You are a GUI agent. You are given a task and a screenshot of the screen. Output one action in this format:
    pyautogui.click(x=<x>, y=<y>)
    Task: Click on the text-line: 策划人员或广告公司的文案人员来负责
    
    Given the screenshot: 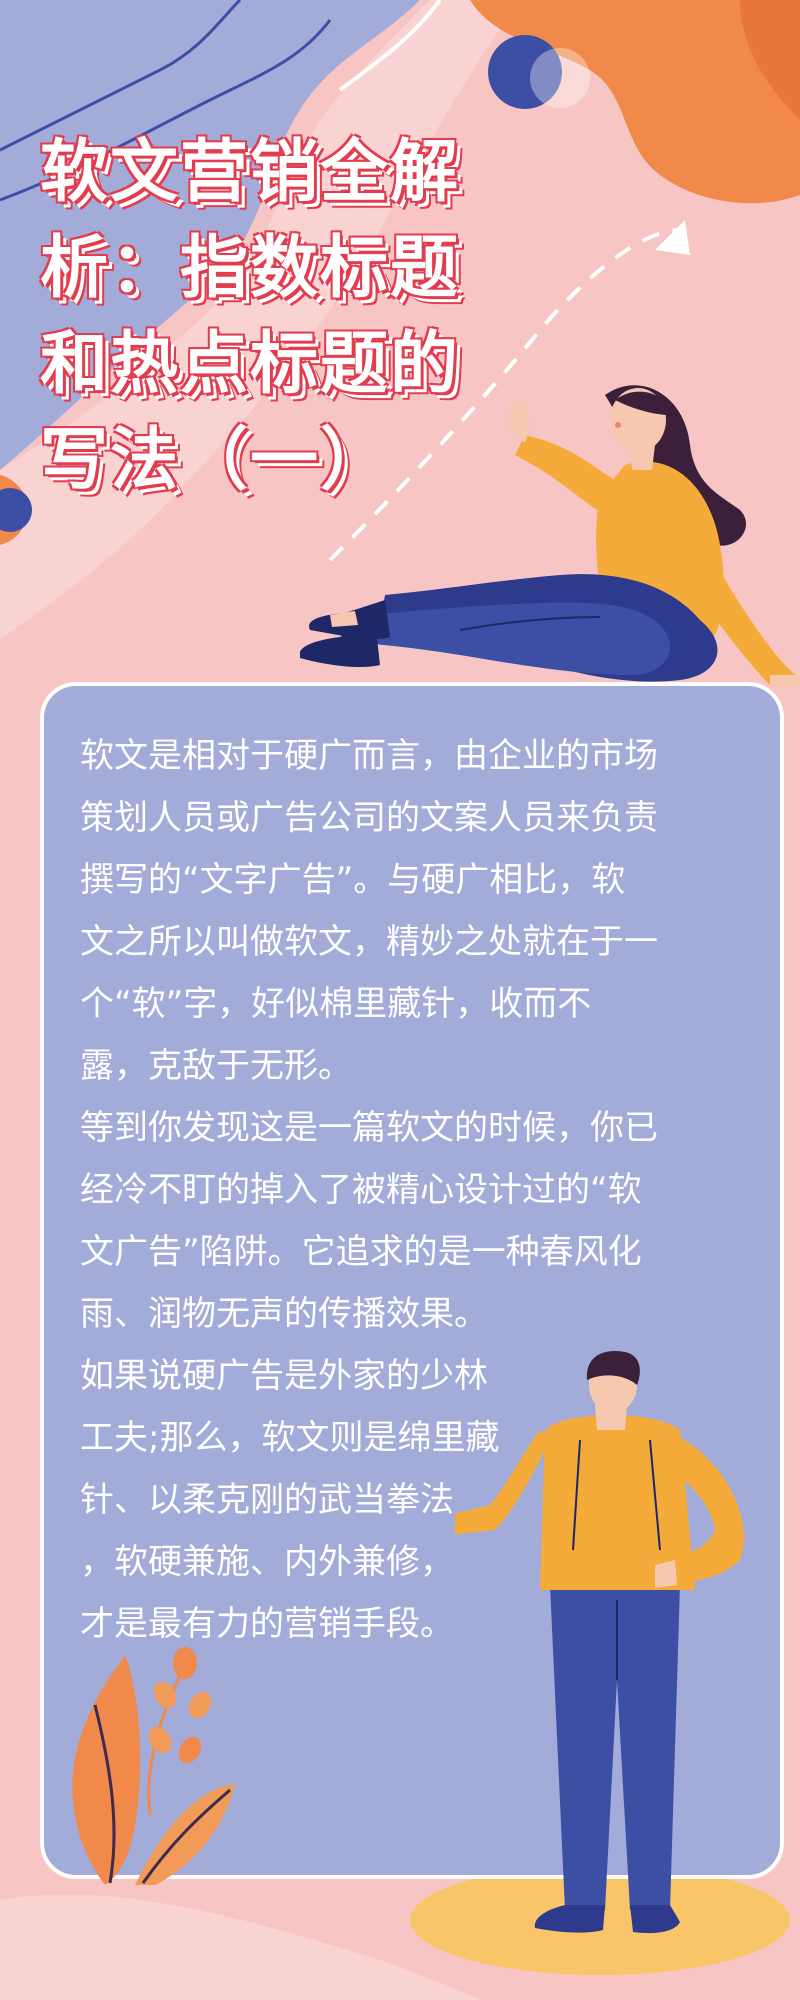 What is the action you would take?
    pyautogui.click(x=369, y=818)
    